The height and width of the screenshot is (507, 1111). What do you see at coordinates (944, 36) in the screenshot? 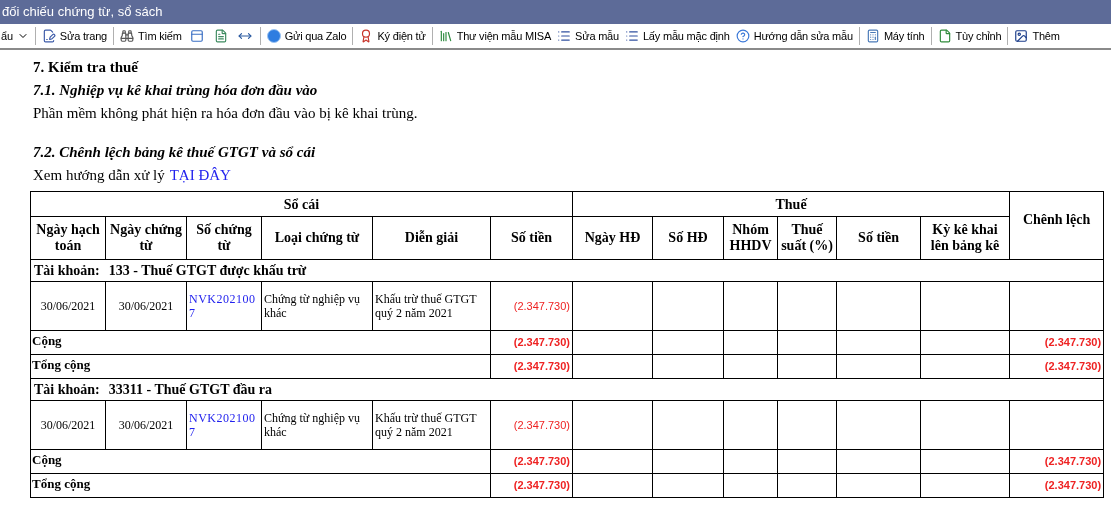
I see `document-icon` at bounding box center [944, 36].